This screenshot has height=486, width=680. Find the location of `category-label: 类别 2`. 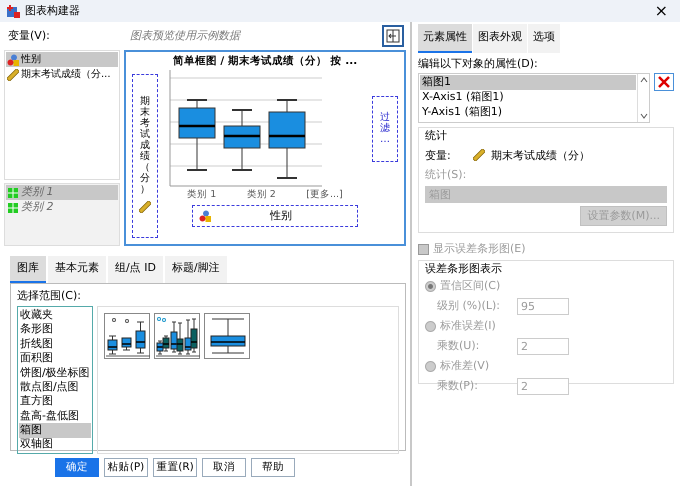

category-label: 类别 2 is located at coordinates (261, 195).